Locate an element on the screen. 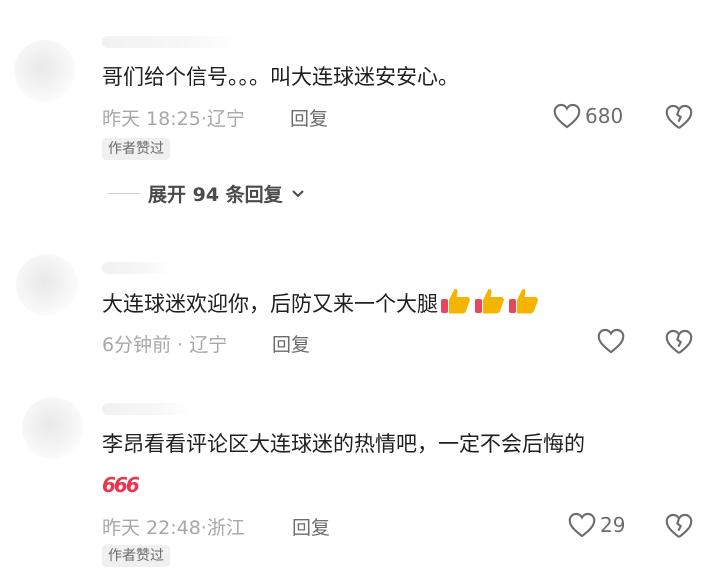  comment-meta: 昨天 22:48·浙江 is located at coordinates (173, 526).